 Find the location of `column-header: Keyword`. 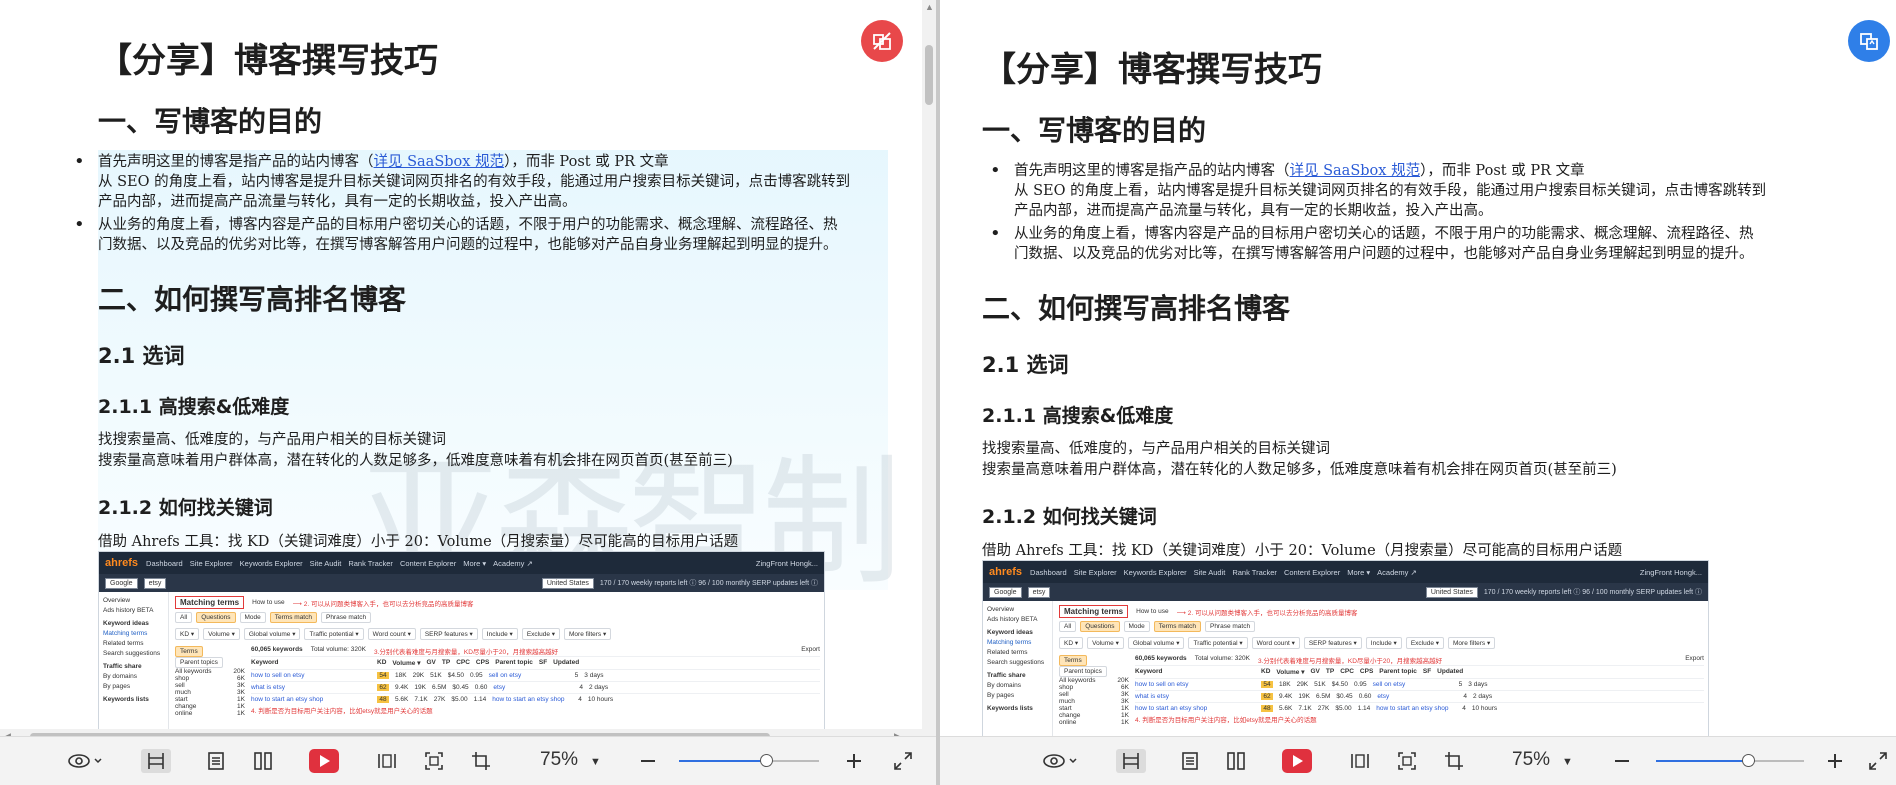

column-header: Keyword is located at coordinates (1149, 671).